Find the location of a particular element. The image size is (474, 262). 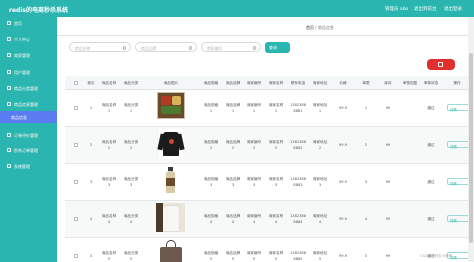

cell-brand: 商品品牌 3 is located at coordinates (233, 182).